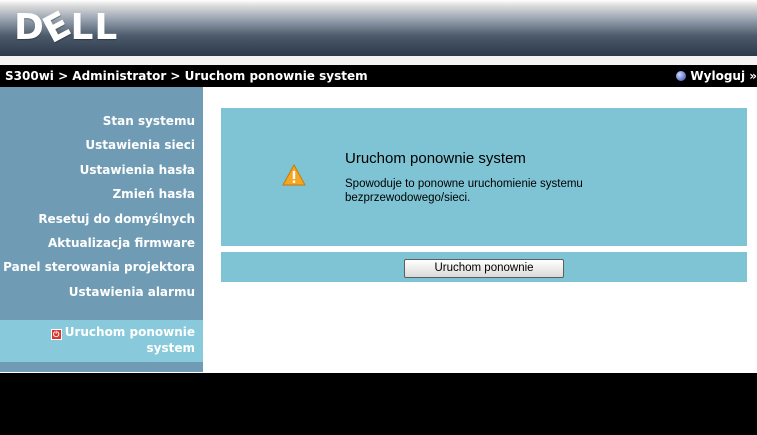 The image size is (757, 435). Describe the element at coordinates (723, 76) in the screenshot. I see `logout-label: Wyloguj »` at that location.